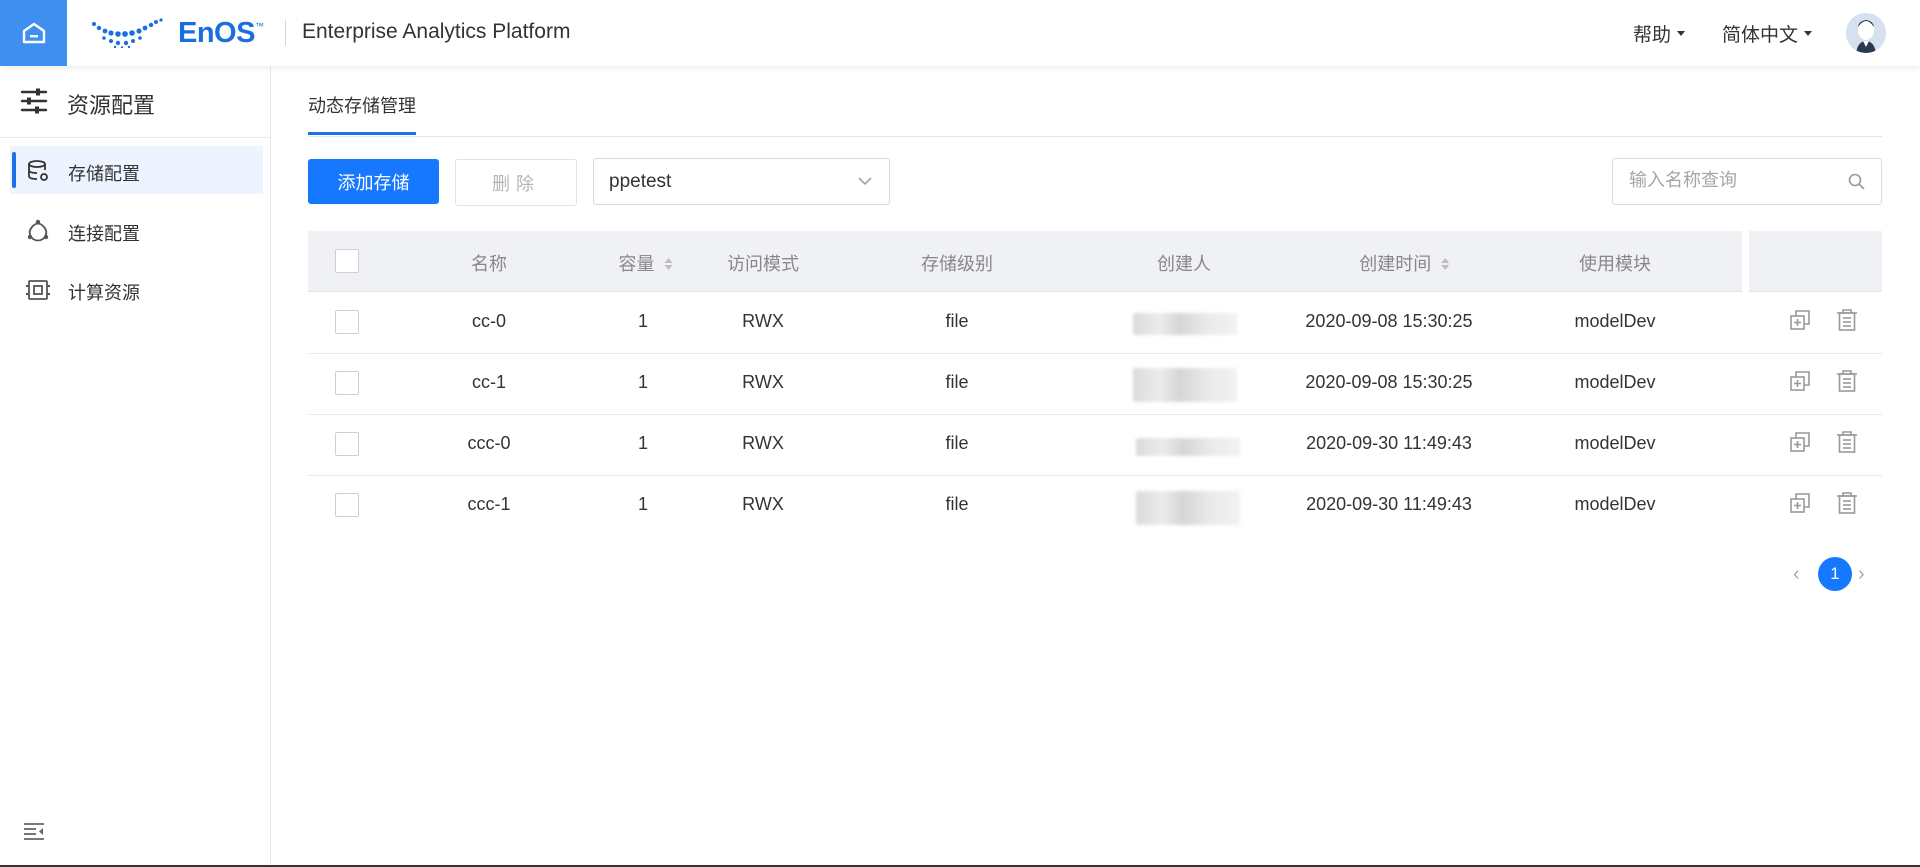  I want to click on pagination-next-button: ›, so click(1861, 574).